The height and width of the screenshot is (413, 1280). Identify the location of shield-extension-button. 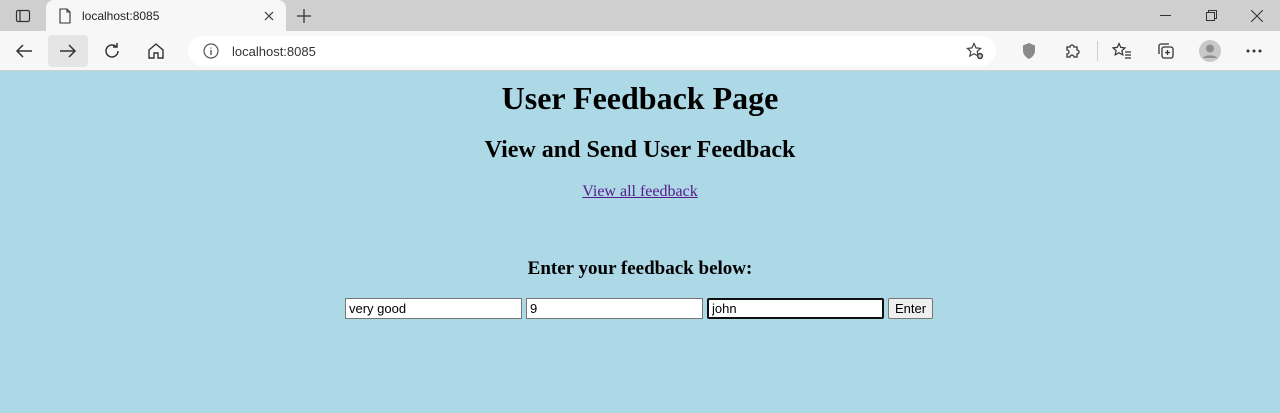
(1029, 51).